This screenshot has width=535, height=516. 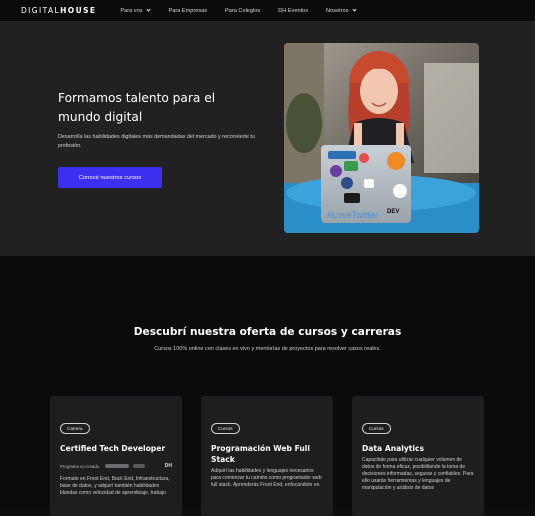 What do you see at coordinates (352, 215) in the screenshot?
I see `svg-text: #LoveTwitter` at bounding box center [352, 215].